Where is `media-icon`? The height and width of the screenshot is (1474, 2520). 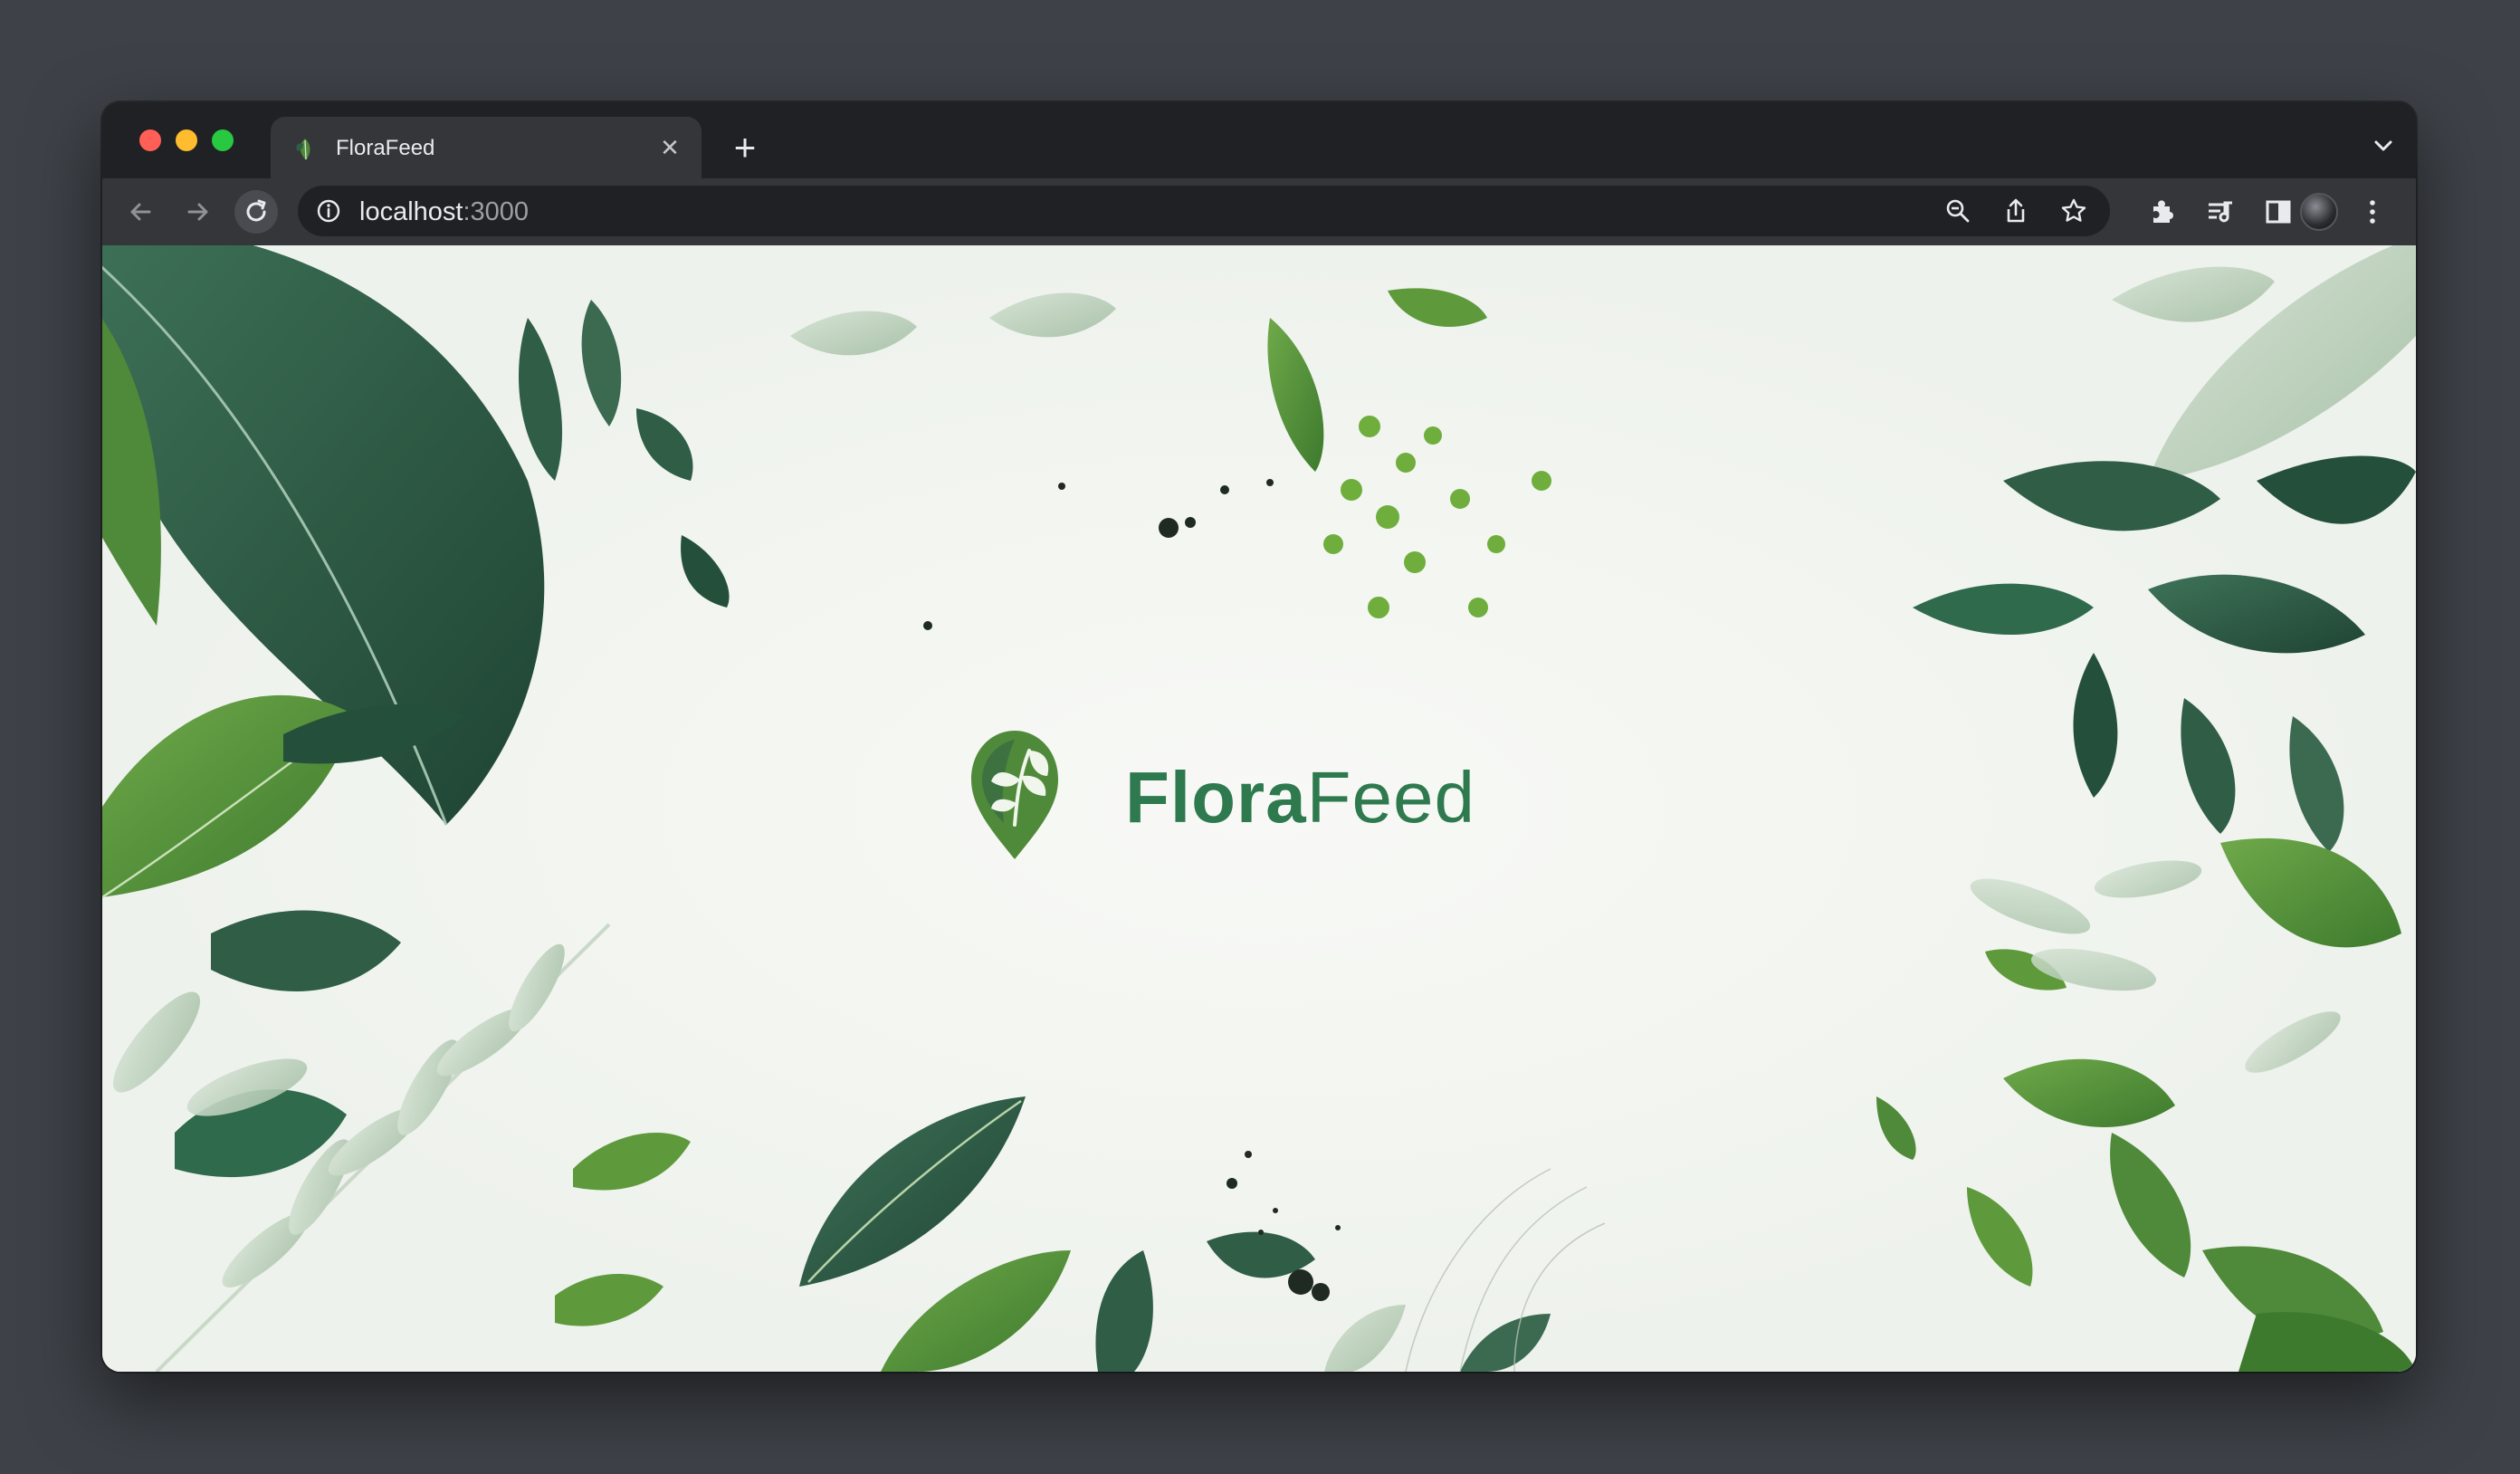
media-icon is located at coordinates (2220, 212).